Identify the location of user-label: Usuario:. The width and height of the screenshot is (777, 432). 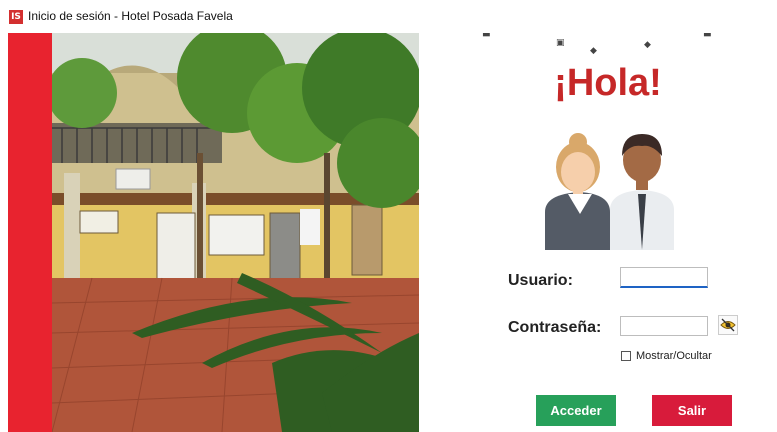
(540, 280).